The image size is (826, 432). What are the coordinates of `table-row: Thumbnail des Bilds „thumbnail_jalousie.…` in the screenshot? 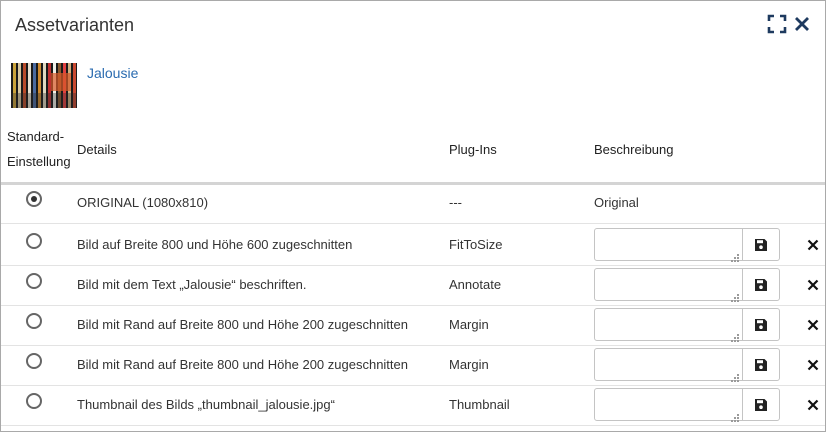 It's located at (413, 405).